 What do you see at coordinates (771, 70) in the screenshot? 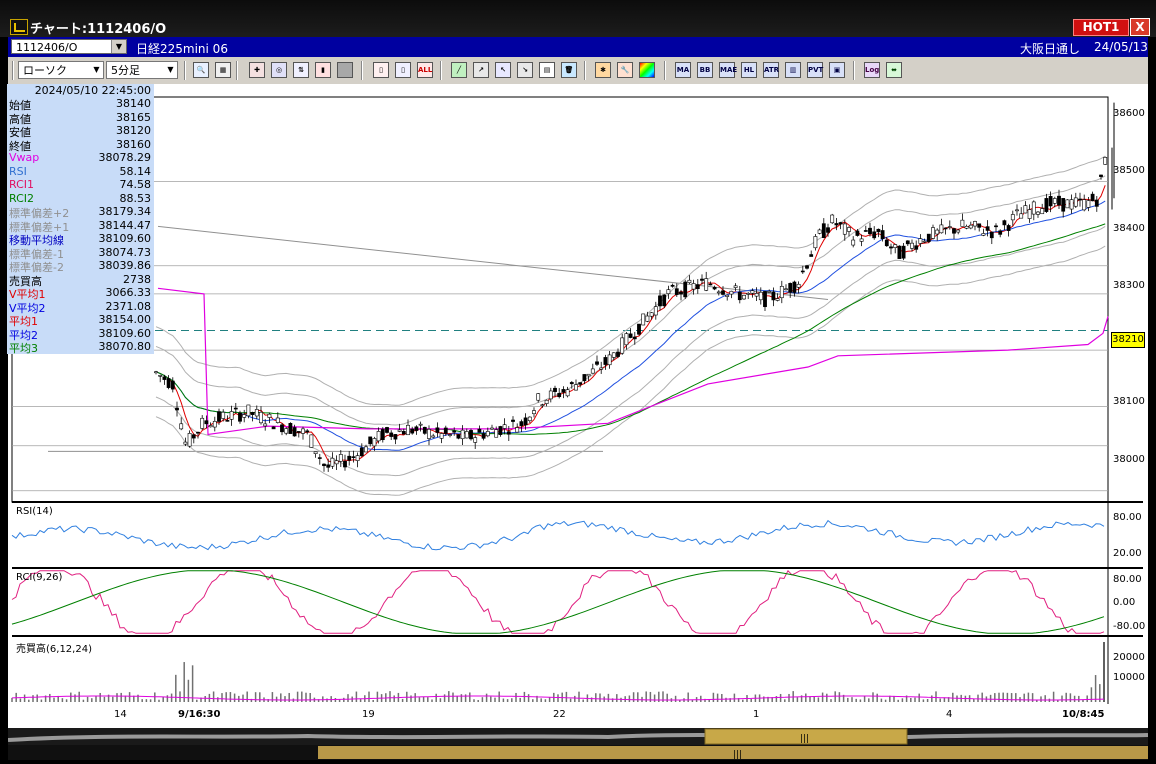
I see `atr-button: ATR` at bounding box center [771, 70].